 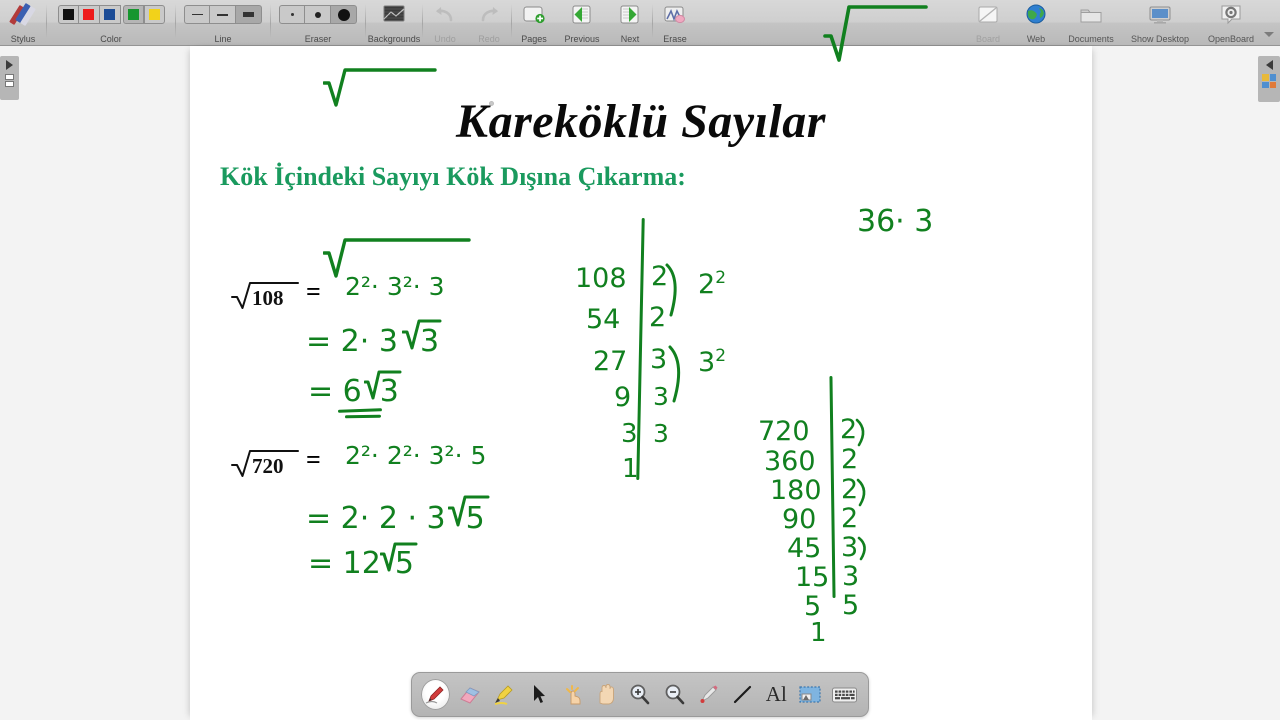 I want to click on factor-tree-108-factor-4: 3, so click(x=661, y=433).